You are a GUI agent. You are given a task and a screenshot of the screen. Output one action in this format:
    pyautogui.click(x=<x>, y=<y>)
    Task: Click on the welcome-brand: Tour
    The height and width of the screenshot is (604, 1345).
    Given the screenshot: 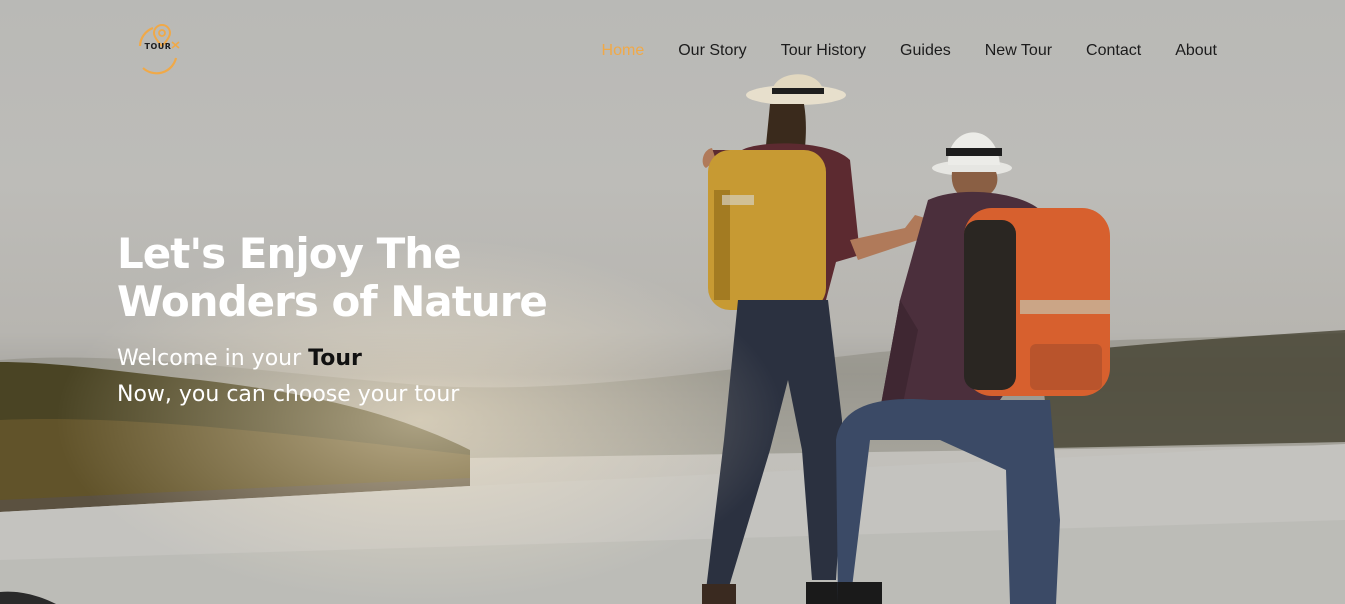 What is the action you would take?
    pyautogui.click(x=335, y=358)
    